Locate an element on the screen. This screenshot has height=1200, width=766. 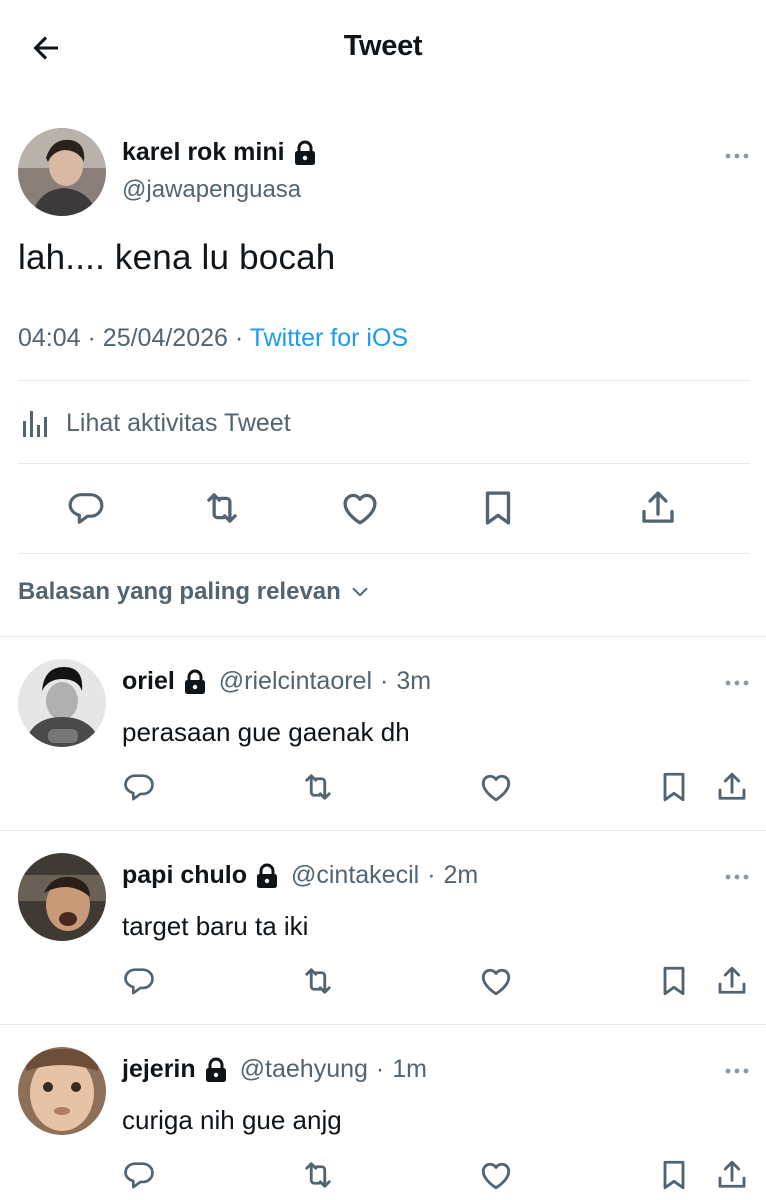
reply-header: oriel @rielcintaorel · 3m is located at coordinates (277, 681).